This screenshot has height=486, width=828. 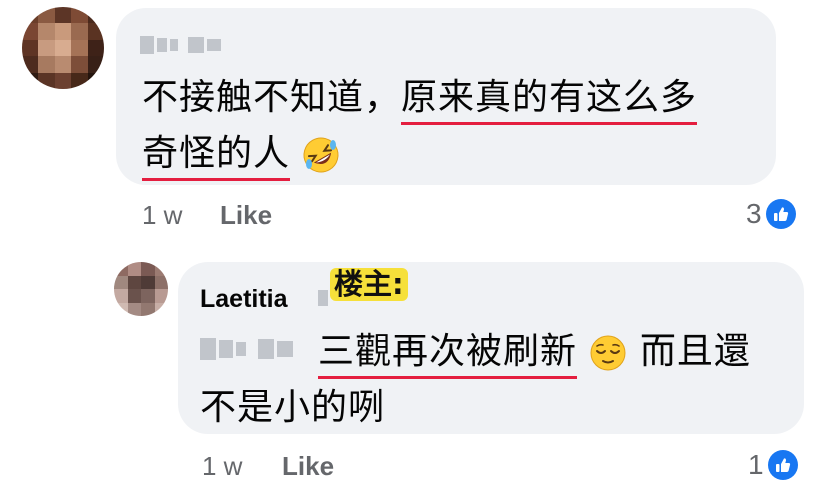 I want to click on reply-text-underlined: 三觀再次被刷新, so click(x=448, y=355).